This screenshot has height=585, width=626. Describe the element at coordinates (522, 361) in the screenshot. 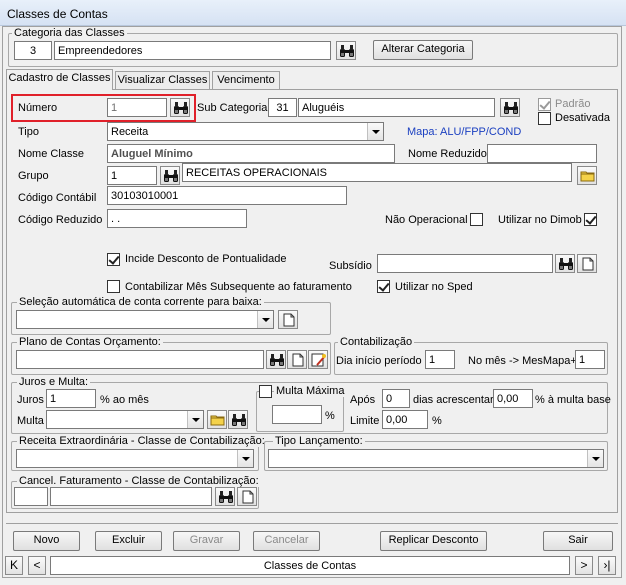

I see `no-mes-label: No mês -> MesMapa+` at that location.